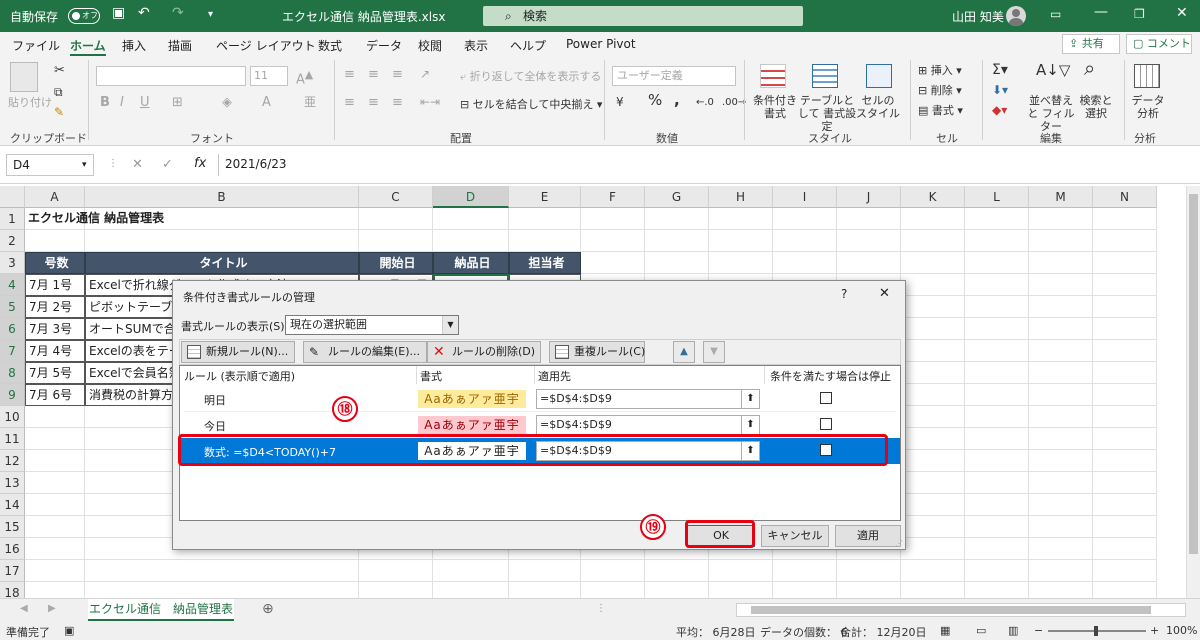  I want to click on formula-input: 2021/6/23, so click(707, 165).